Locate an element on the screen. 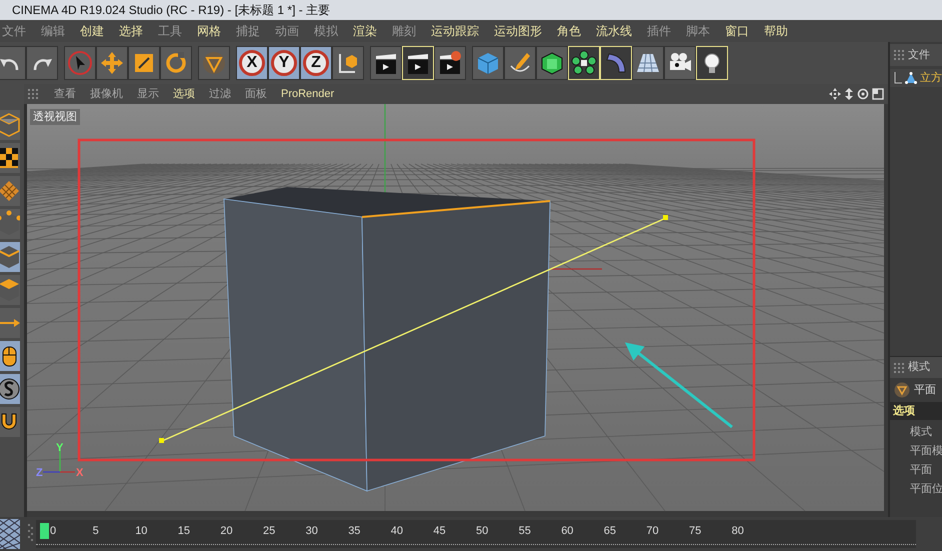 The image size is (942, 551). tree-line-icon is located at coordinates (898, 78).